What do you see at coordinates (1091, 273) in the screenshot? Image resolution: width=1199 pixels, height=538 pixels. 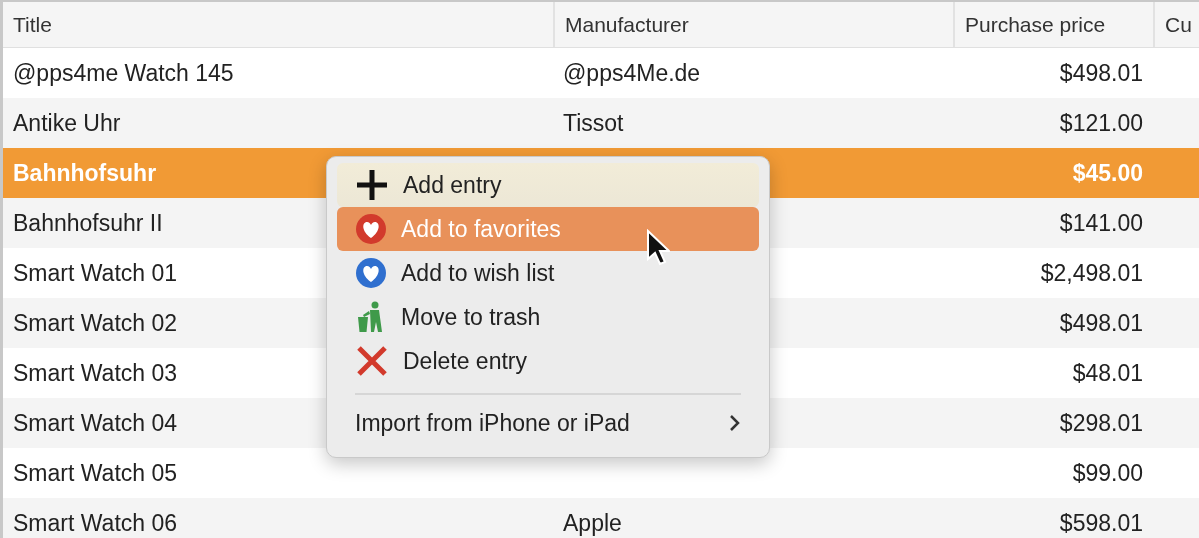 I see `table-cell: $2,498.01` at bounding box center [1091, 273].